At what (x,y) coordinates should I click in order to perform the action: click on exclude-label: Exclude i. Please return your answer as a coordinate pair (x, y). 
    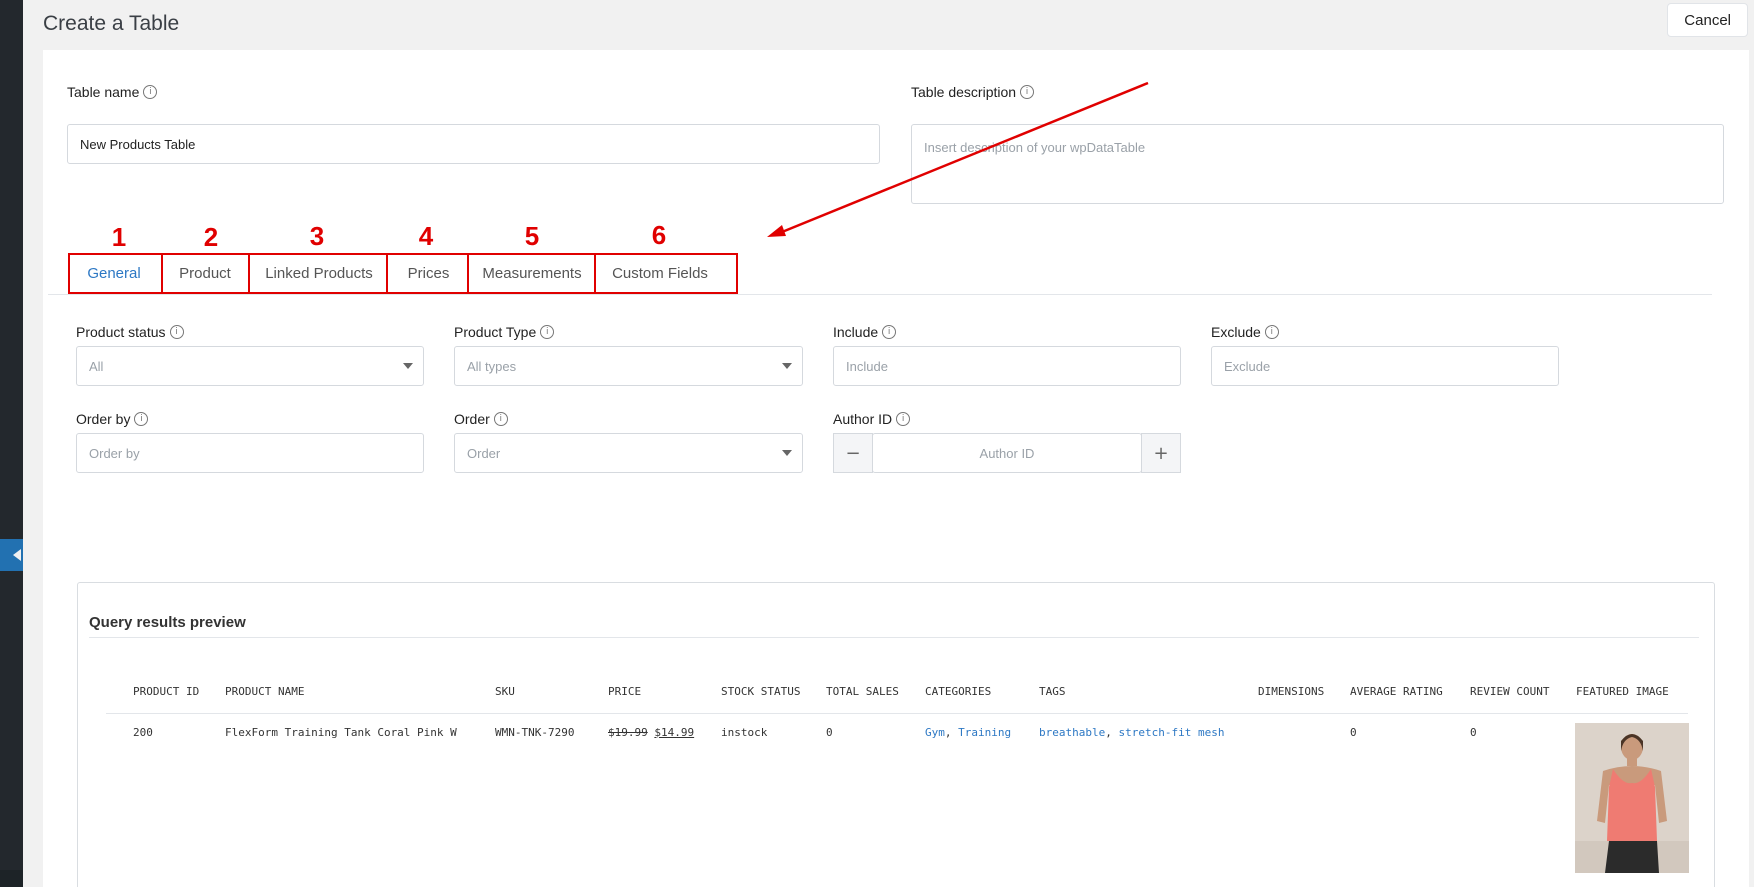
    Looking at the image, I should click on (1245, 332).